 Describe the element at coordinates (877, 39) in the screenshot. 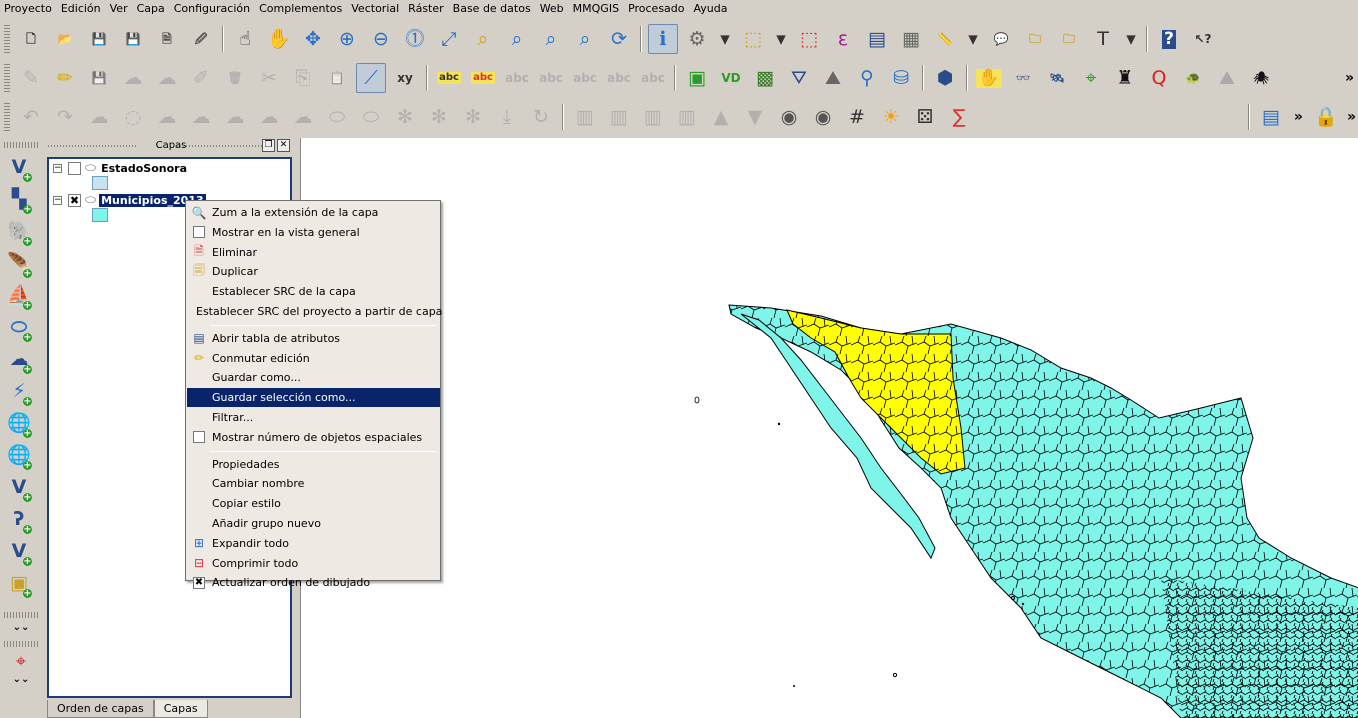

I see `attribute-table-button: ▤` at that location.